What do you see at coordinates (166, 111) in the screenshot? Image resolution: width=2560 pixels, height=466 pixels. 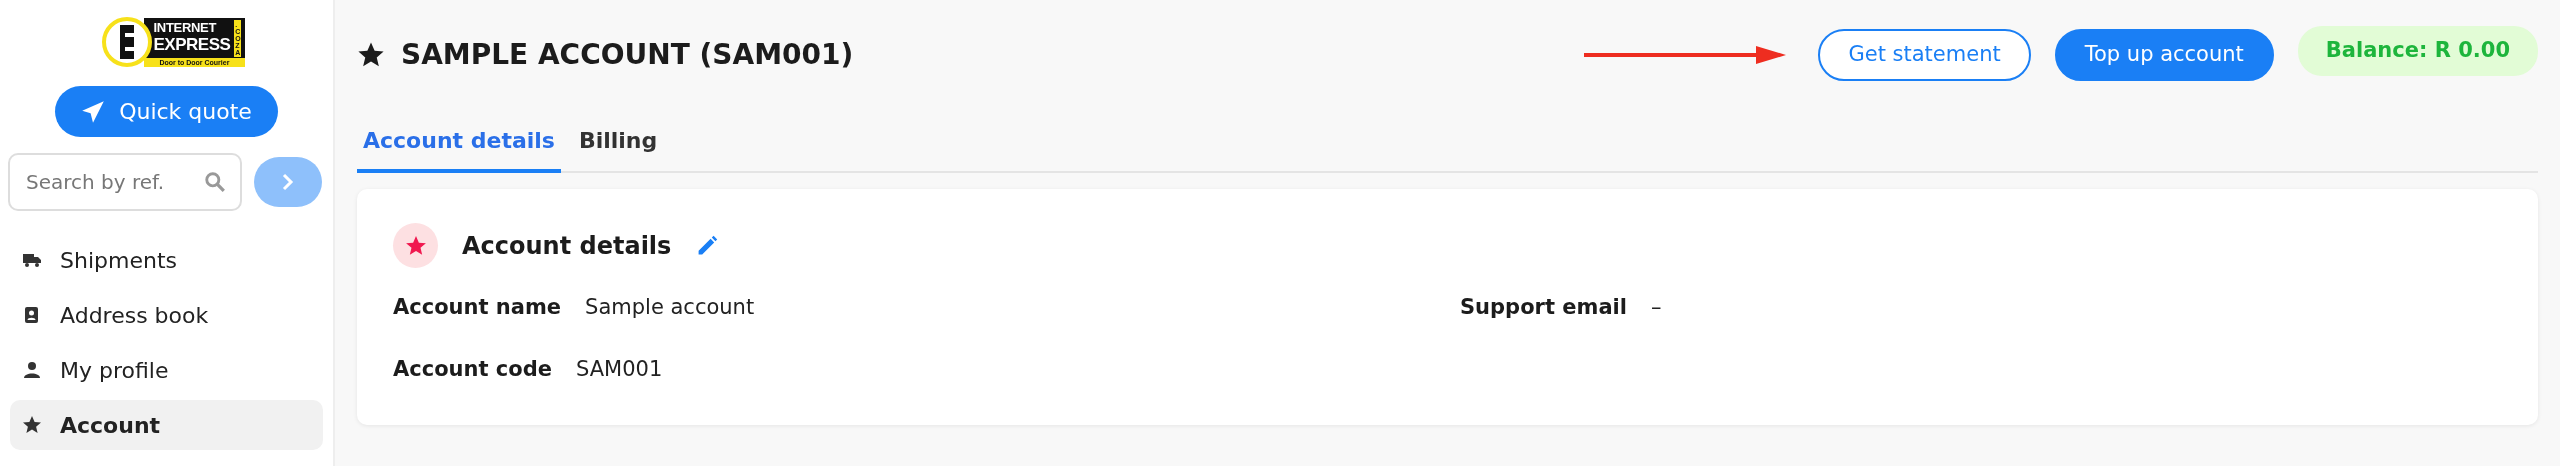 I see `quick-quote-button: Quick quote` at bounding box center [166, 111].